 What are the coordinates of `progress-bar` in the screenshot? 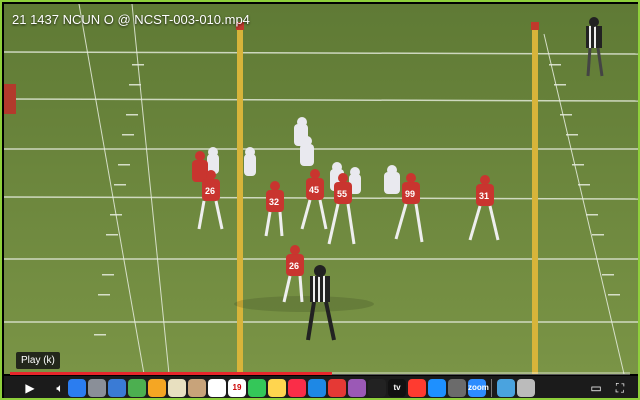 It's located at (320, 373).